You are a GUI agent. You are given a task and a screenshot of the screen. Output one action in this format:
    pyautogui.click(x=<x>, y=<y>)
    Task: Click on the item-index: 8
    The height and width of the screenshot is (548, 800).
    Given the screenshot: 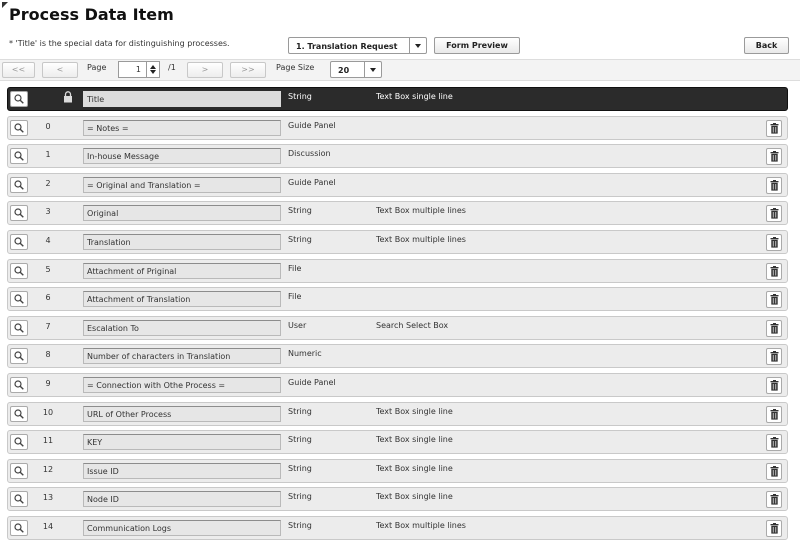 What is the action you would take?
    pyautogui.click(x=48, y=355)
    